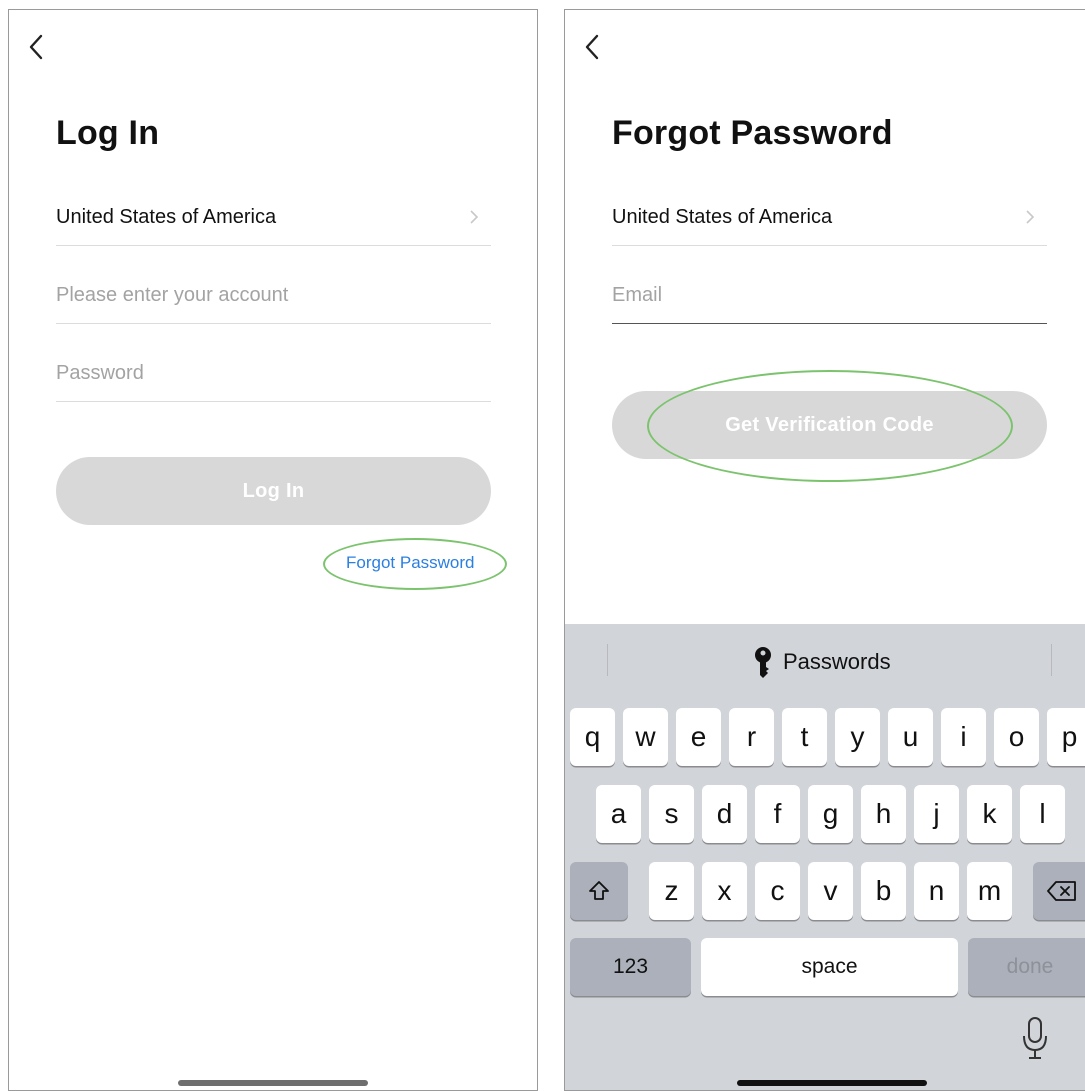 The height and width of the screenshot is (1091, 1085). I want to click on key-v: v, so click(830, 891).